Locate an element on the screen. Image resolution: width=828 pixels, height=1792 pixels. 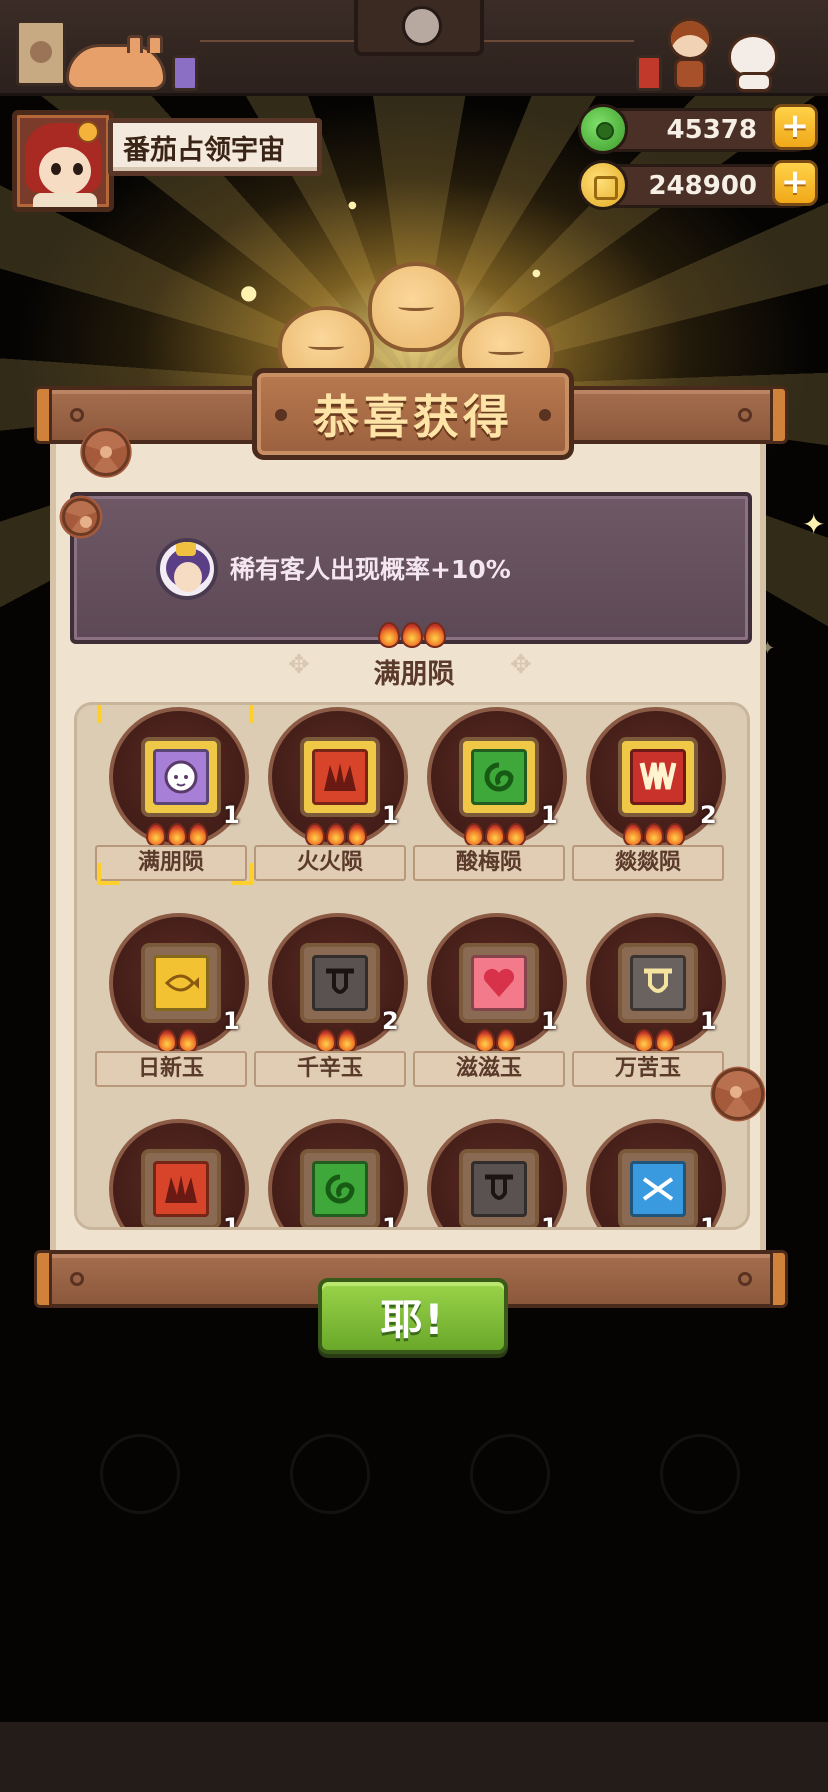
bun-mascot-icon is located at coordinates (416, 307).